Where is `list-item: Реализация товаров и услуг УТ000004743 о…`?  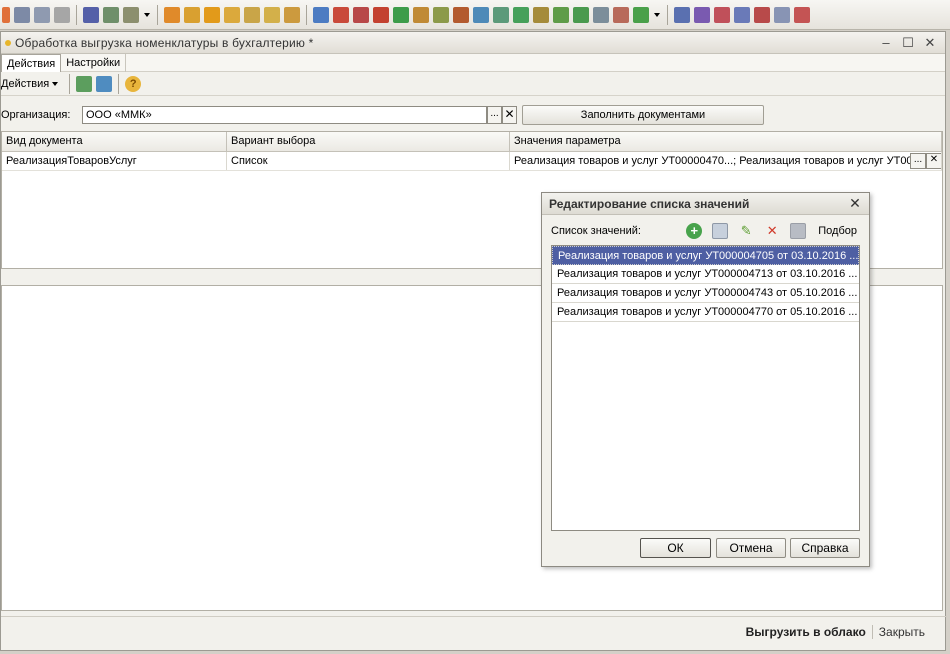
list-item: Реализация товаров и услуг УТ000004743 о… is located at coordinates (705, 293).